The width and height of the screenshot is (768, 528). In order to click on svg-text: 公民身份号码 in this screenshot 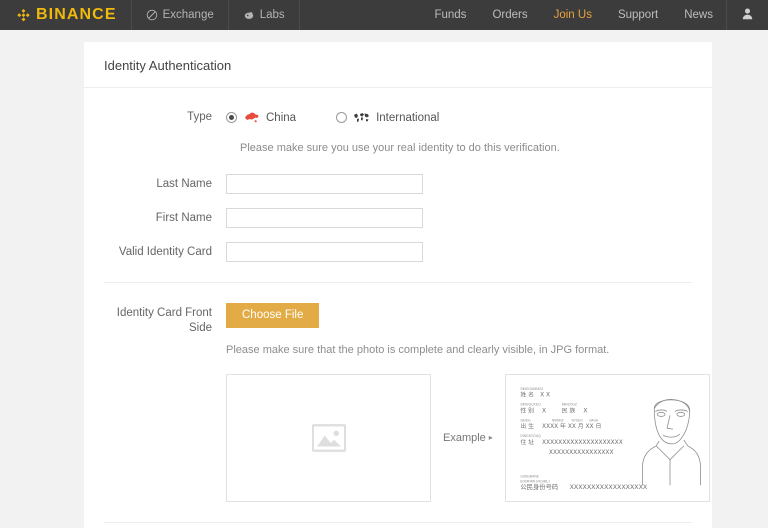, I will do `click(539, 486)`.